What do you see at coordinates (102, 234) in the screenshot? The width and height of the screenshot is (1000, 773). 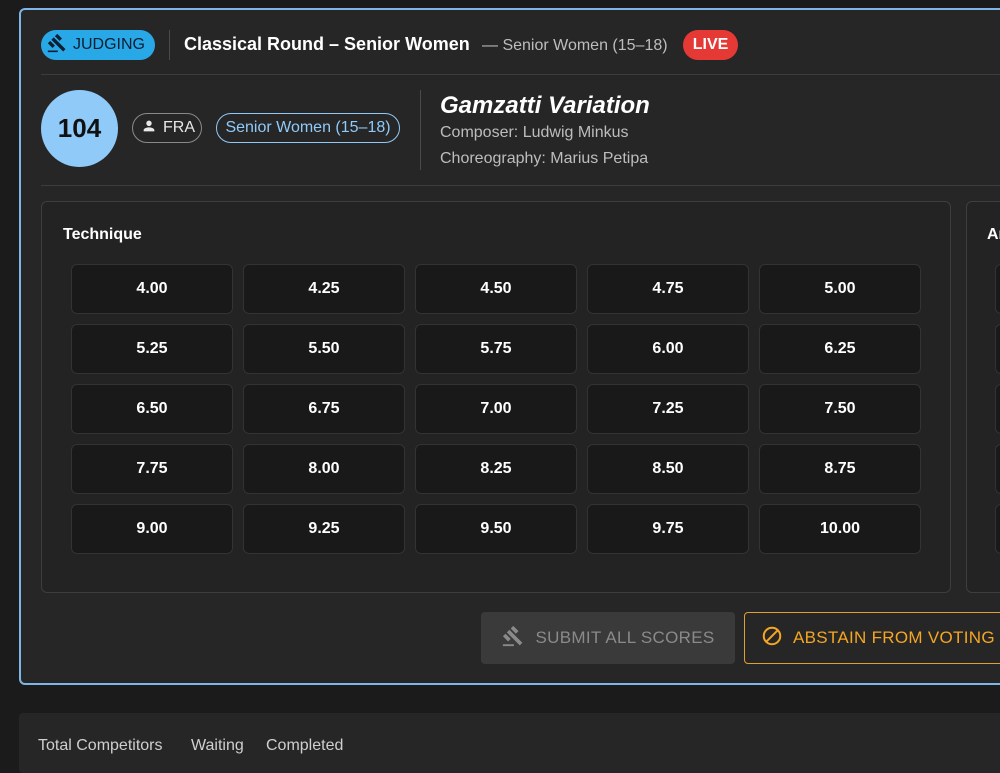 I see `technique-title: Technique` at bounding box center [102, 234].